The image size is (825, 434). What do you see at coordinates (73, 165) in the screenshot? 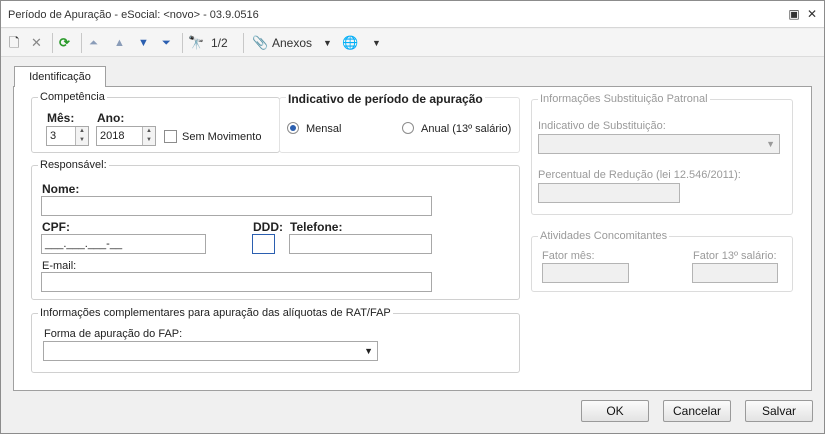
I see `responsavel-legend: Responsável:` at bounding box center [73, 165].